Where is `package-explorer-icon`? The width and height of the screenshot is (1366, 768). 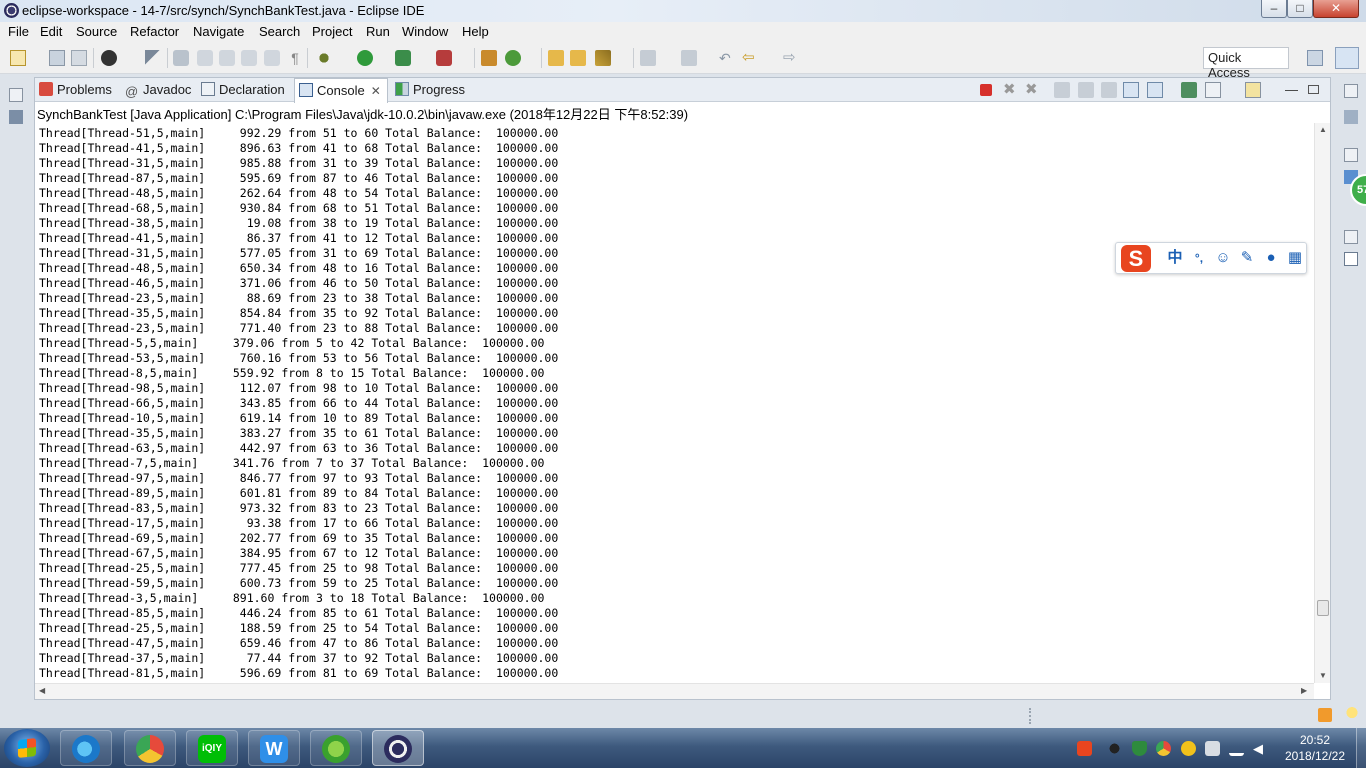
package-explorer-icon is located at coordinates (16, 117).